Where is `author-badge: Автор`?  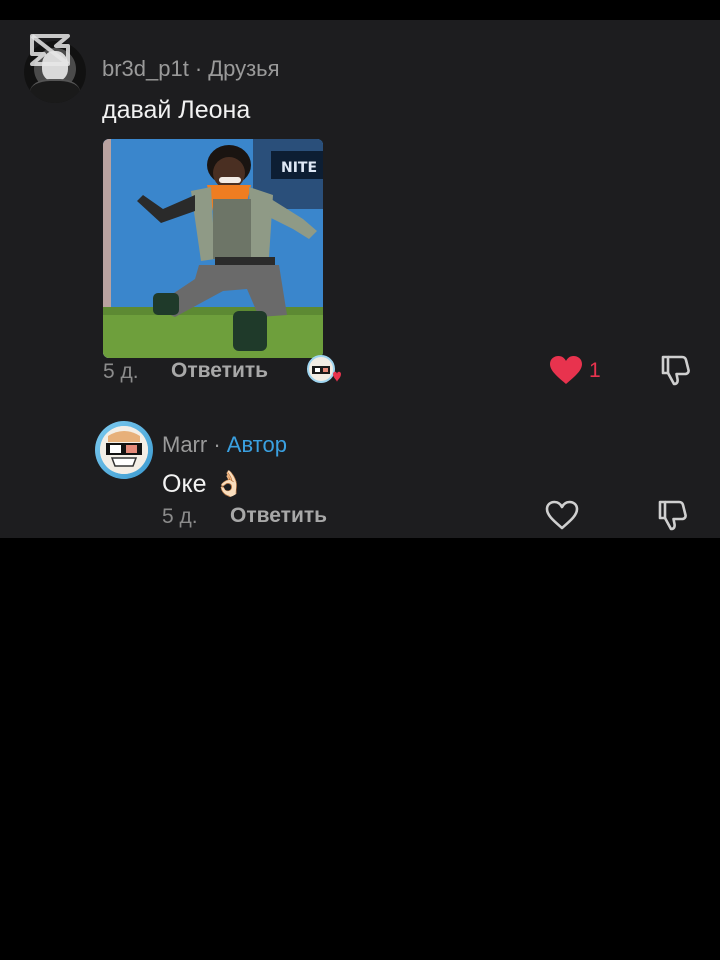
author-badge: Автор is located at coordinates (256, 444).